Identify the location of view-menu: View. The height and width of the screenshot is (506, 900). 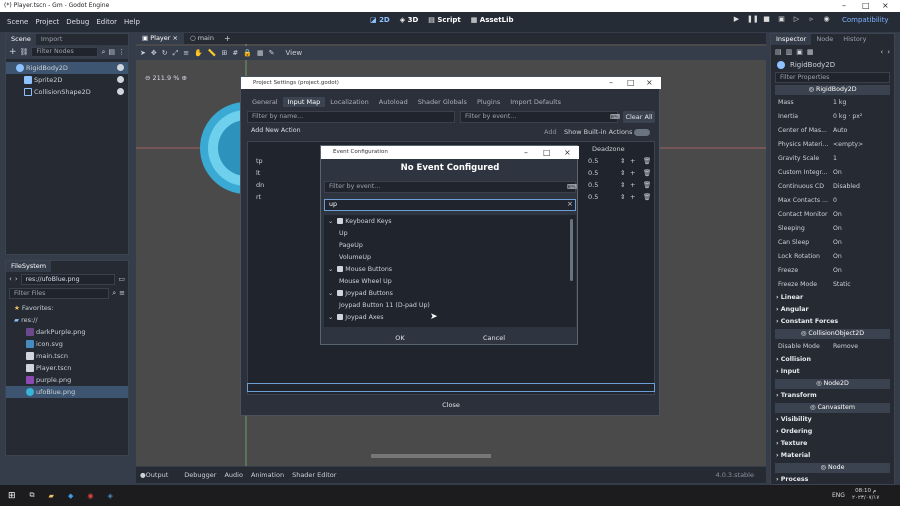
(294, 53).